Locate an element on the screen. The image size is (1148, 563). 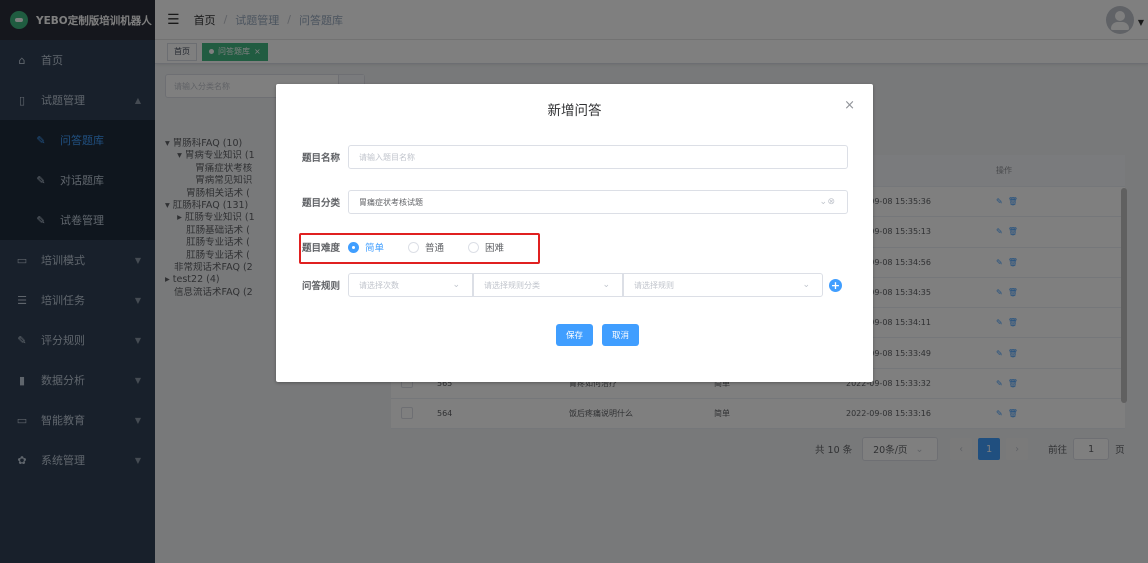
add-rule-icon: + is located at coordinates (835, 285).